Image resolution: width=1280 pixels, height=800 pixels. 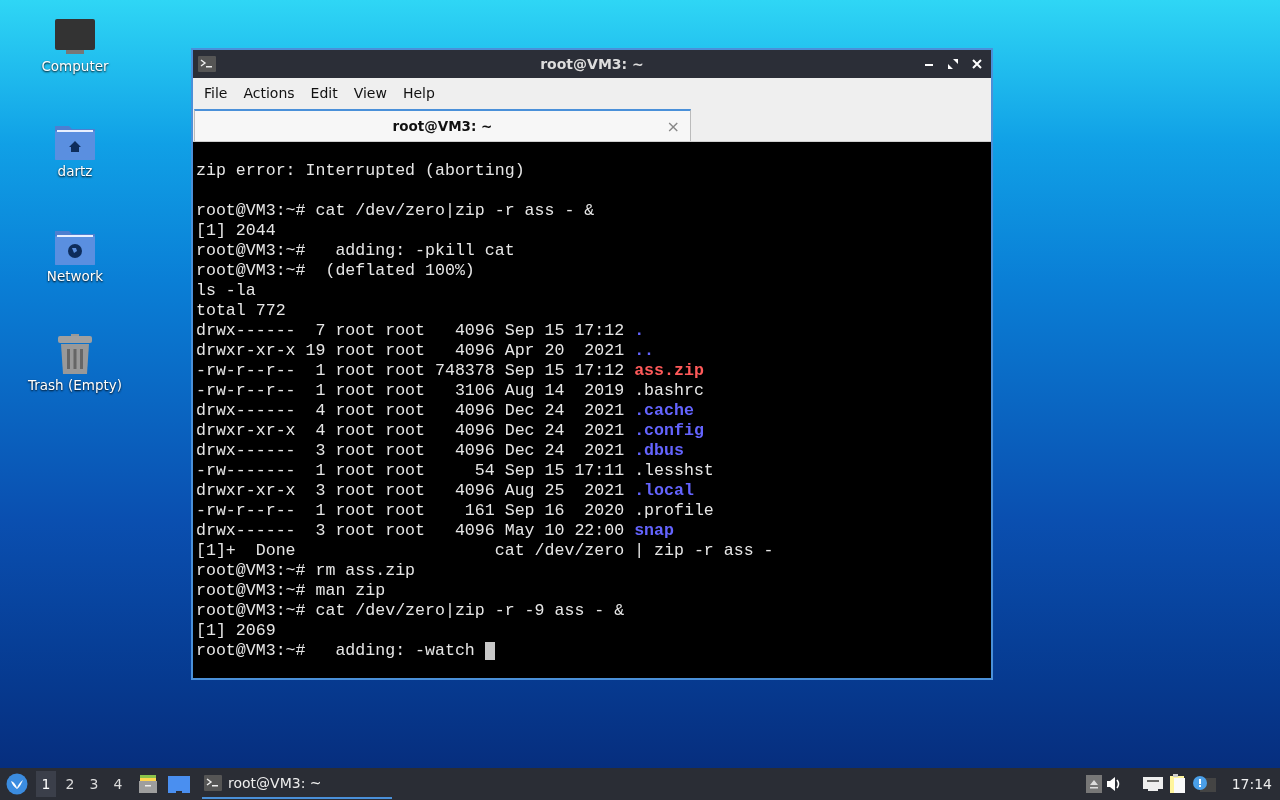 What do you see at coordinates (485, 551) in the screenshot?
I see `terminal-line: [1]+ Done cat /dev/zero | zip -r ass -` at bounding box center [485, 551].